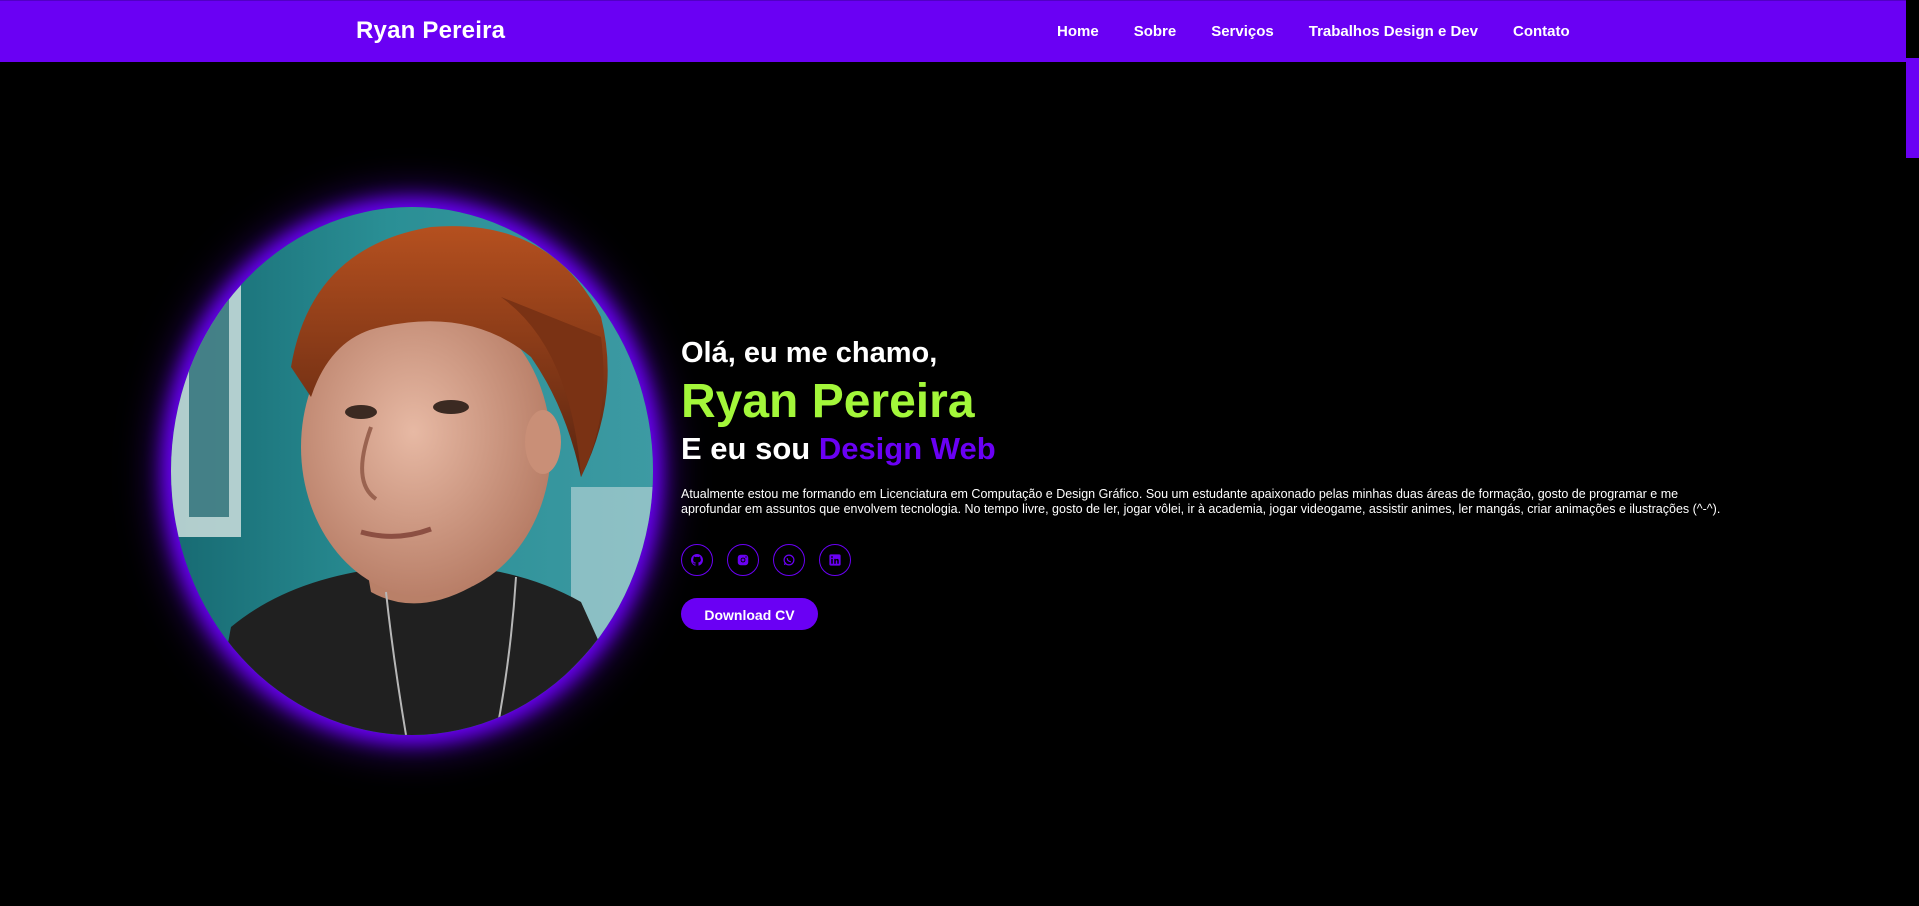 This screenshot has height=906, width=1919. I want to click on scrollbar, so click(1912, 453).